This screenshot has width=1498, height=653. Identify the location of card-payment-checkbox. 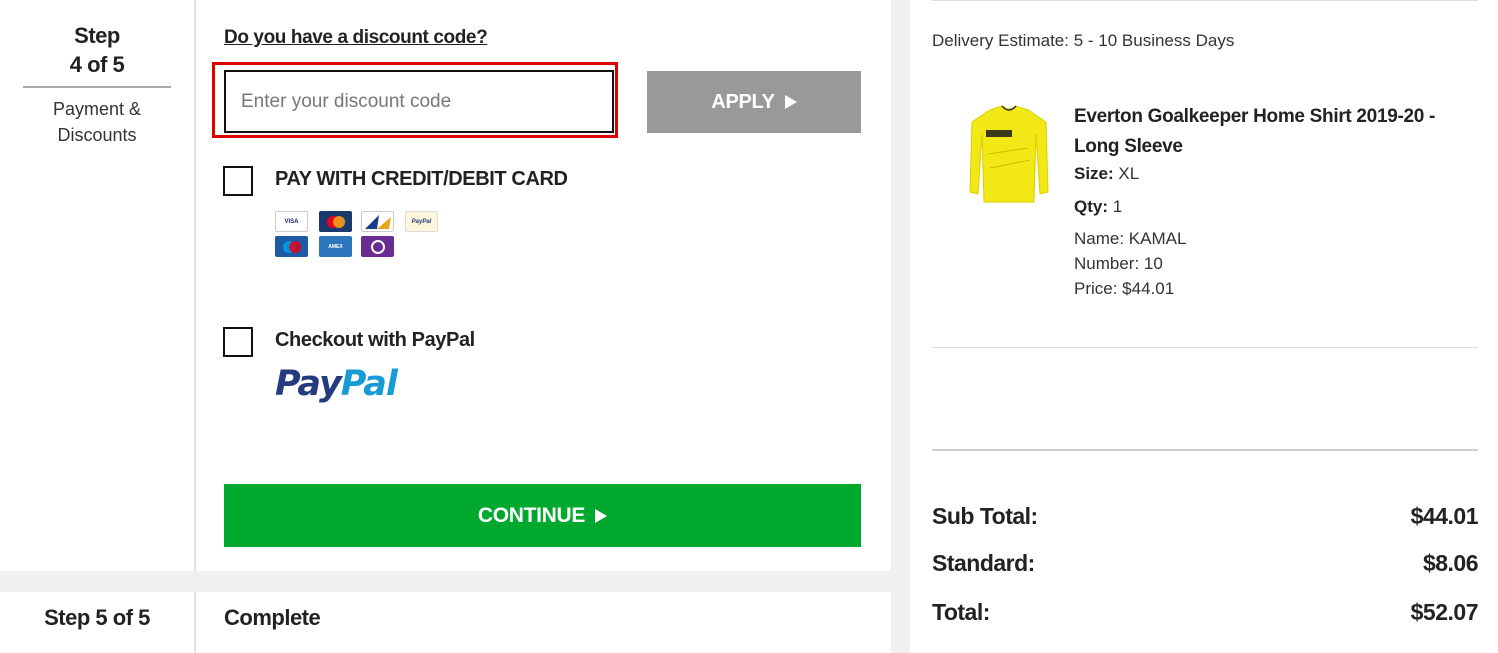
(238, 181).